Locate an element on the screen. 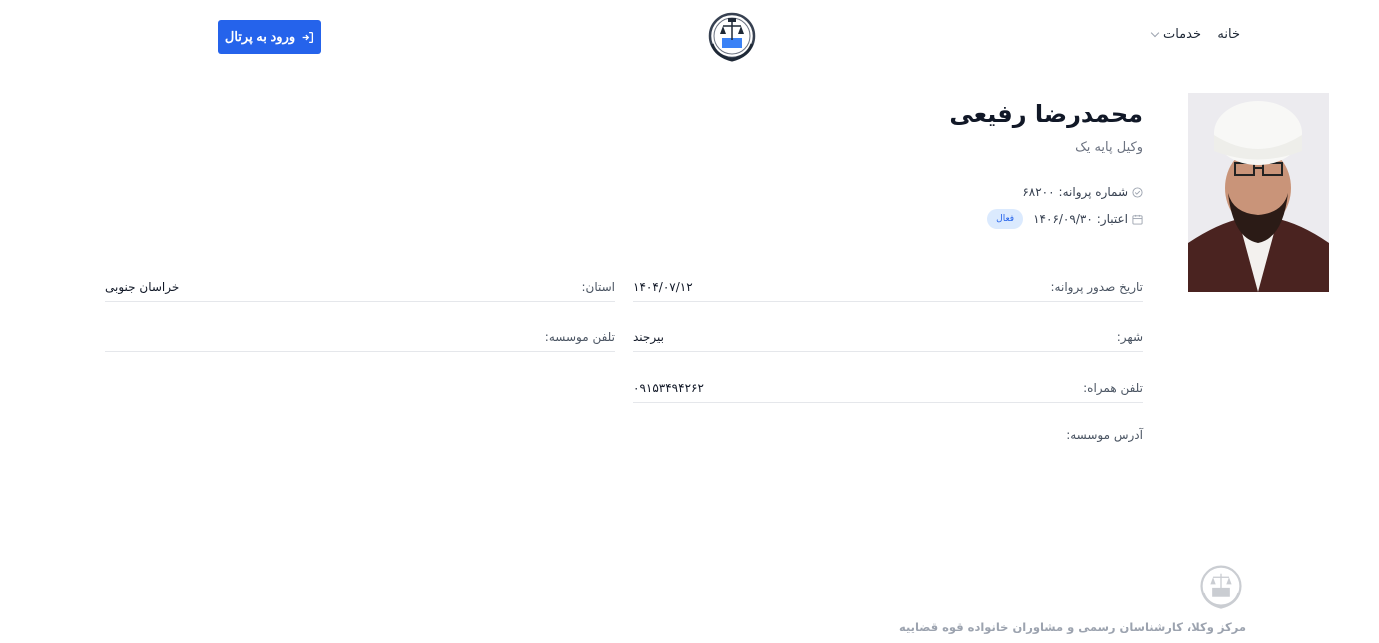  mobile-label: تلفن همراه: is located at coordinates (1113, 388).